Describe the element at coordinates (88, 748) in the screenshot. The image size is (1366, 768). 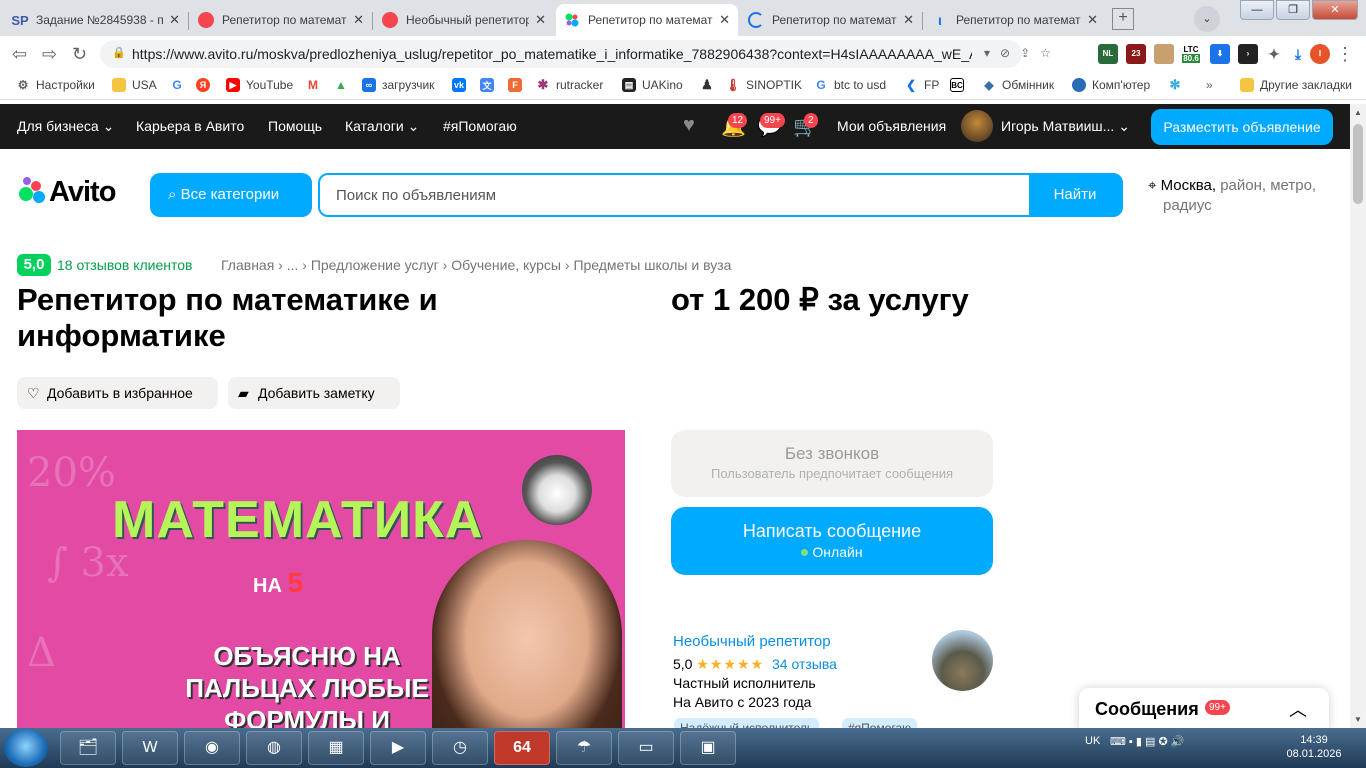
I see `file-manager-icon: 🗂` at that location.